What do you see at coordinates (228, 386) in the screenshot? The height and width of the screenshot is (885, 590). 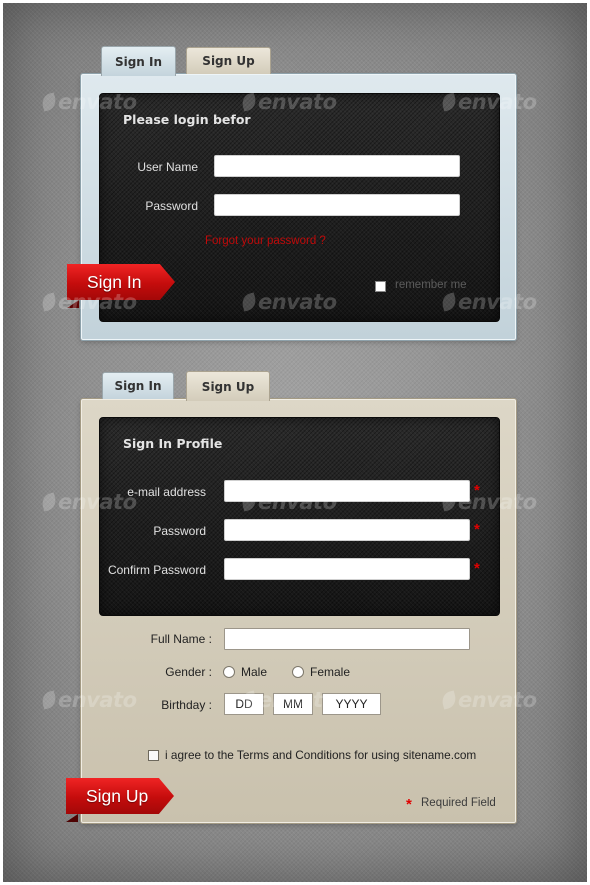 I see `tab-sign-up-2: Sign Up` at bounding box center [228, 386].